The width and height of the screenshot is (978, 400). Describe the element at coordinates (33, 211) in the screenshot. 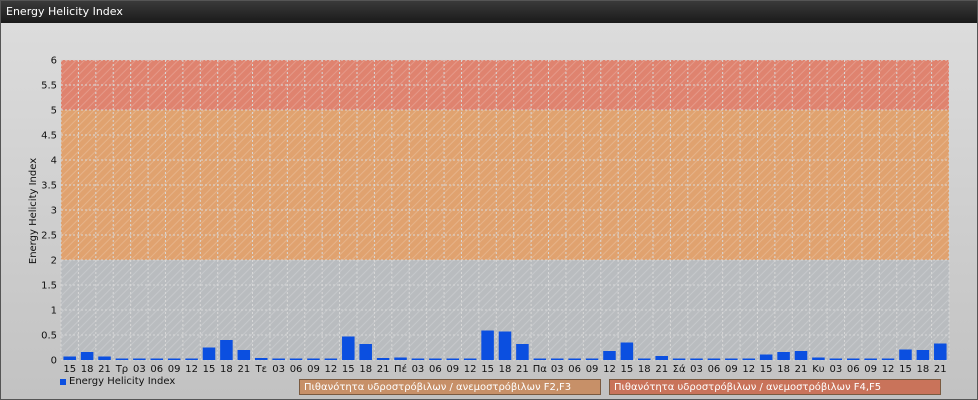

I see `y-axis-label: Energy Helicity Index` at that location.